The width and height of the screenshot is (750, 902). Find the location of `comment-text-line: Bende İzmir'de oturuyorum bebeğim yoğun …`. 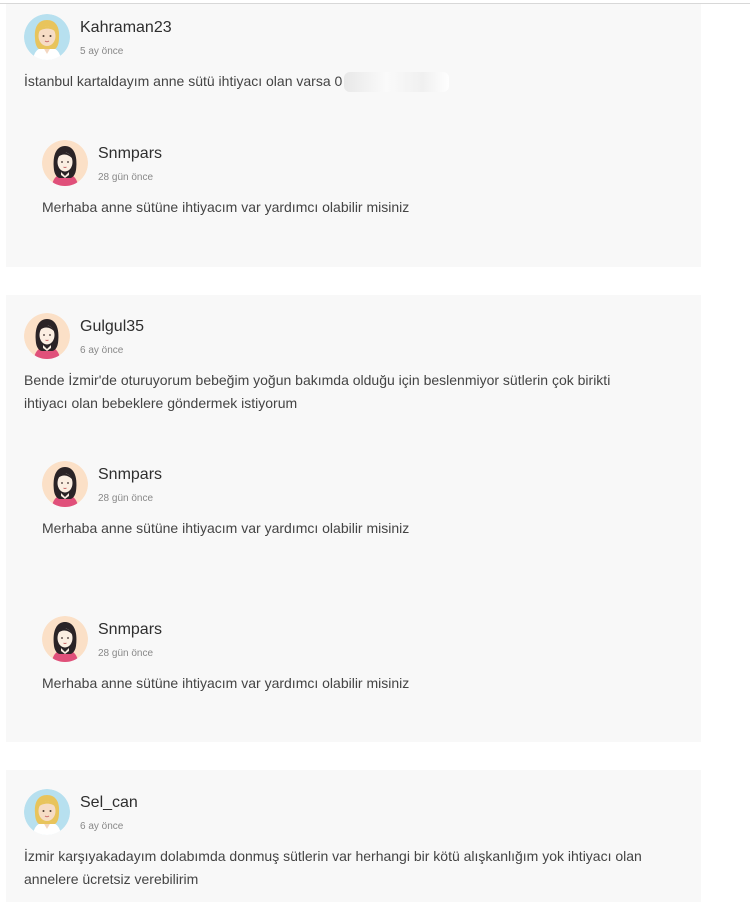

comment-text-line: Bende İzmir'de oturuyorum bebeğim yoğun … is located at coordinates (317, 380).